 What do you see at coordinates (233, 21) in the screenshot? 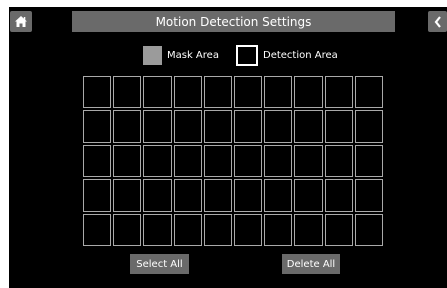
I see `page-title: Motion Detection Settings` at bounding box center [233, 21].